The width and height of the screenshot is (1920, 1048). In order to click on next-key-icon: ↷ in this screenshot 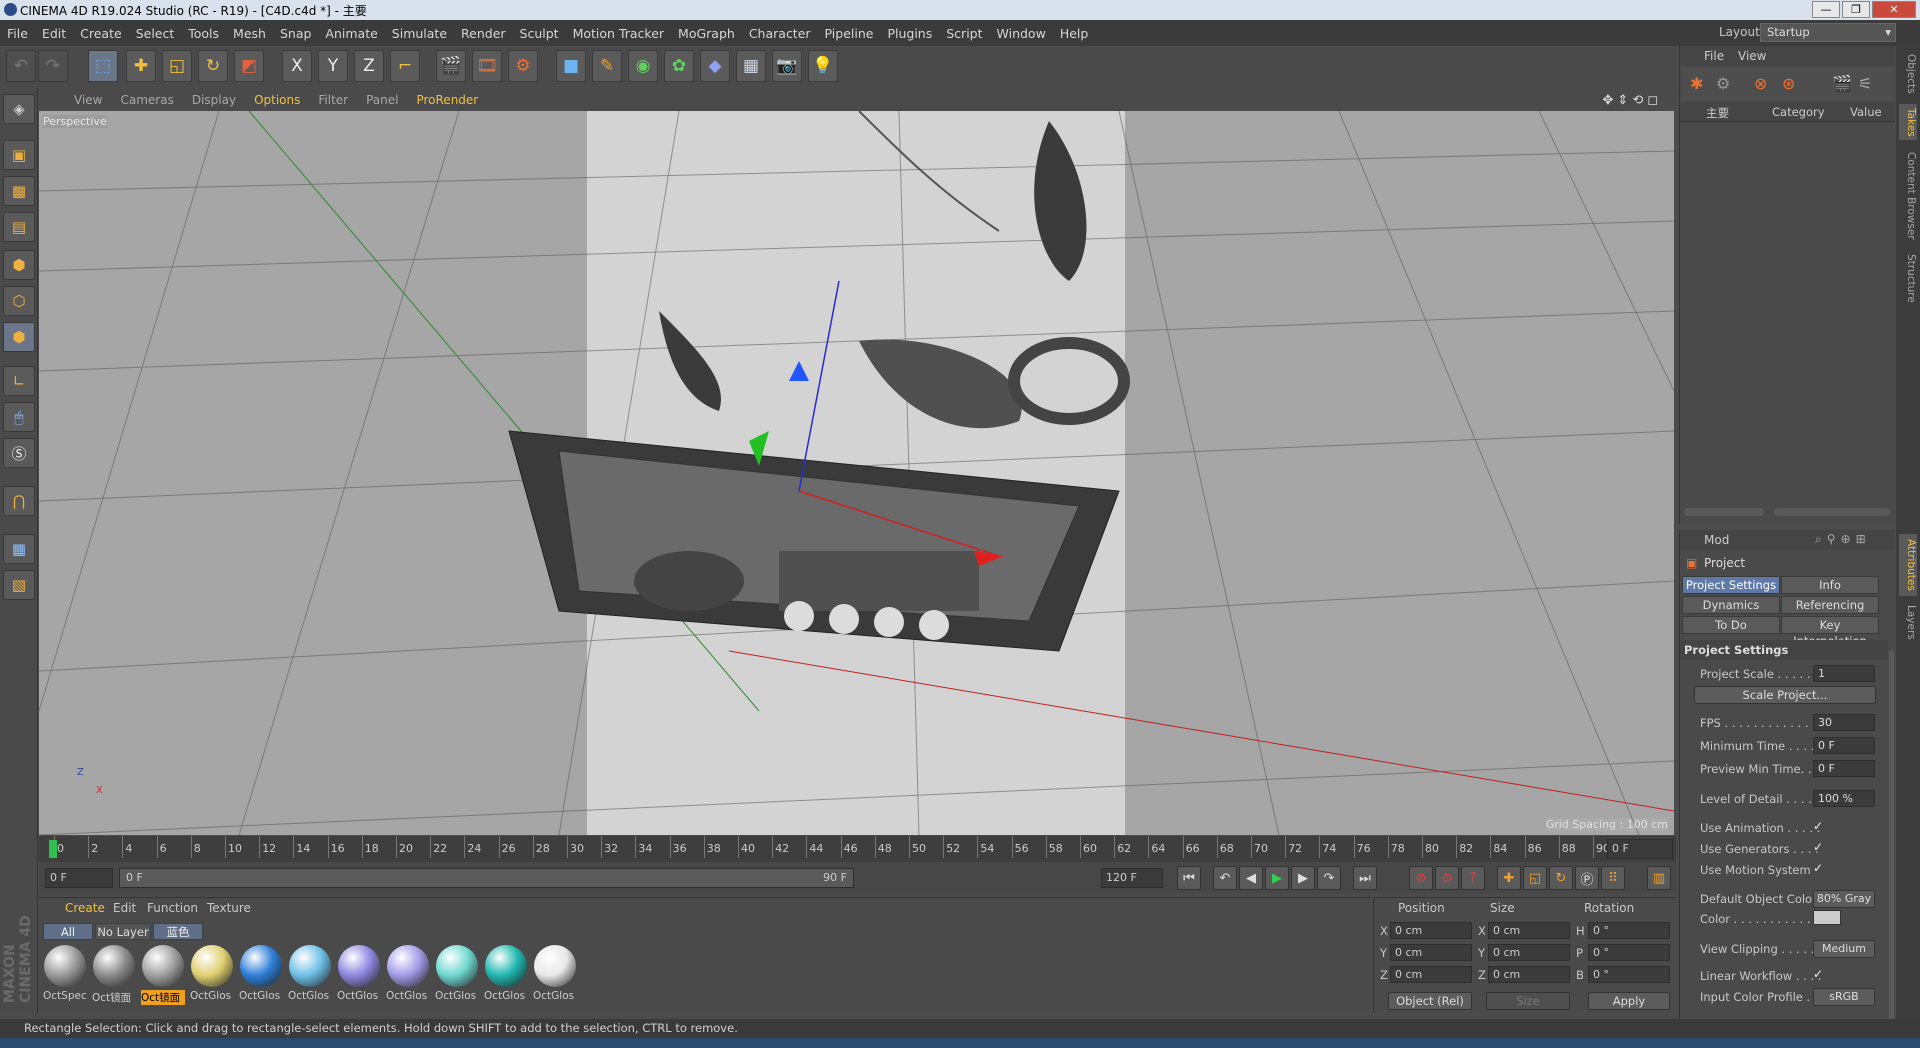, I will do `click(1329, 878)`.